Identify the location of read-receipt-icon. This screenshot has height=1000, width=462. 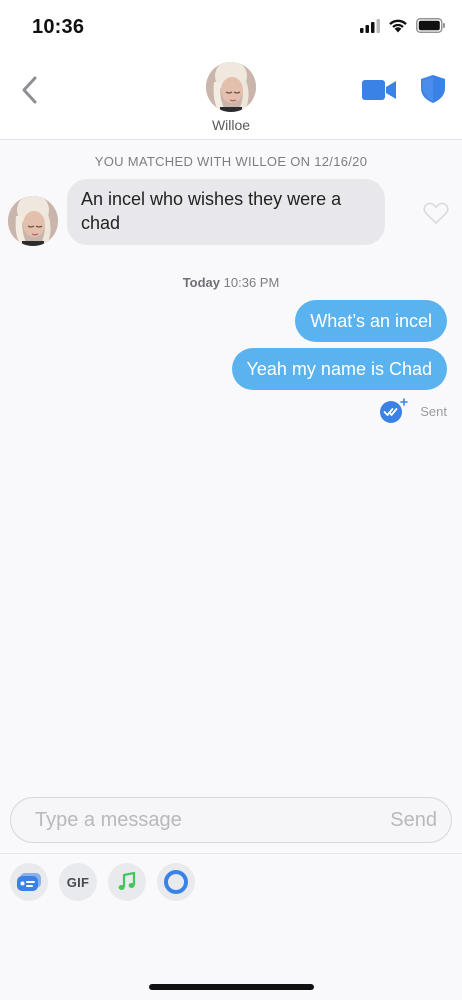
(394, 410).